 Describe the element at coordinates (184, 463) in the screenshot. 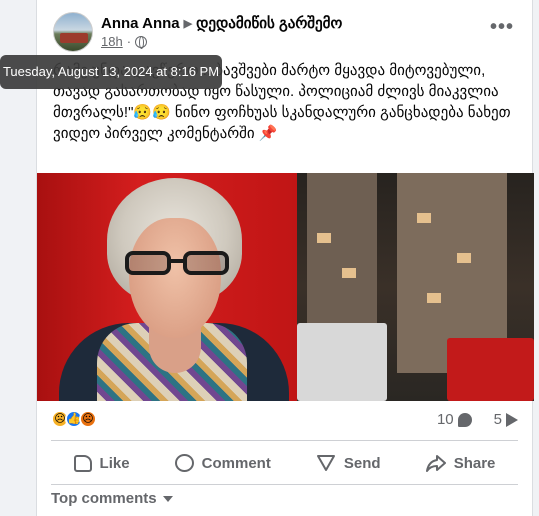

I see `comment-icon` at that location.